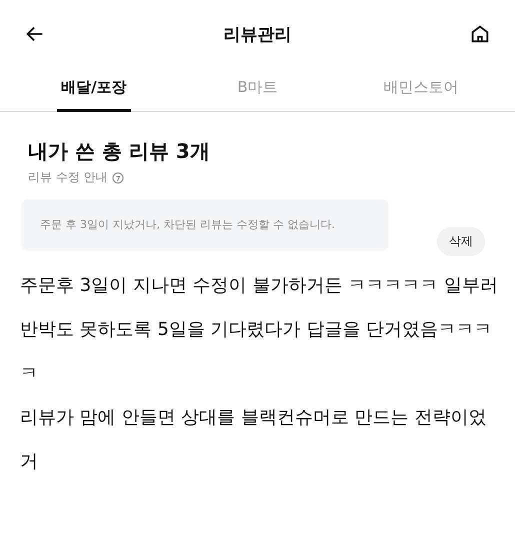 This screenshot has width=515, height=534. What do you see at coordinates (119, 151) in the screenshot?
I see `review-count-heading: 내가 쓴 총 리뷰 3개` at bounding box center [119, 151].